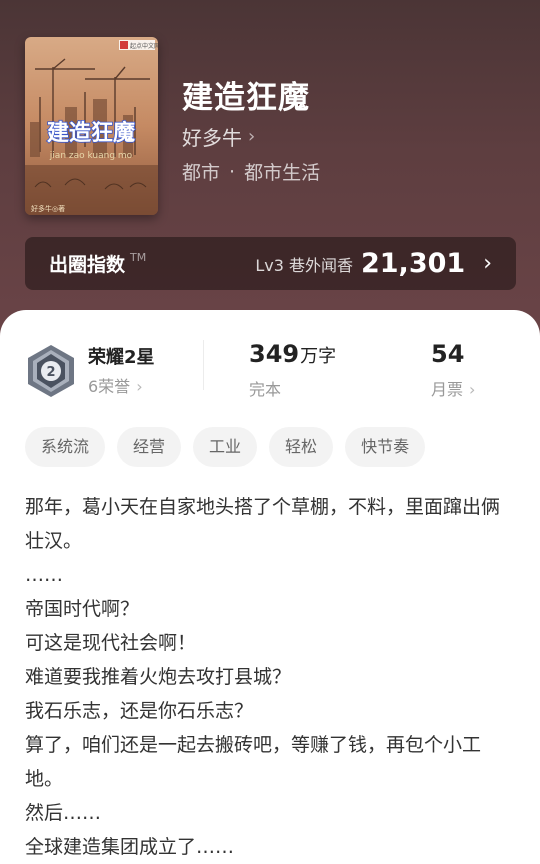 This screenshot has height=864, width=540. Describe the element at coordinates (138, 257) in the screenshot. I see `trademark-mark: TM` at that location.